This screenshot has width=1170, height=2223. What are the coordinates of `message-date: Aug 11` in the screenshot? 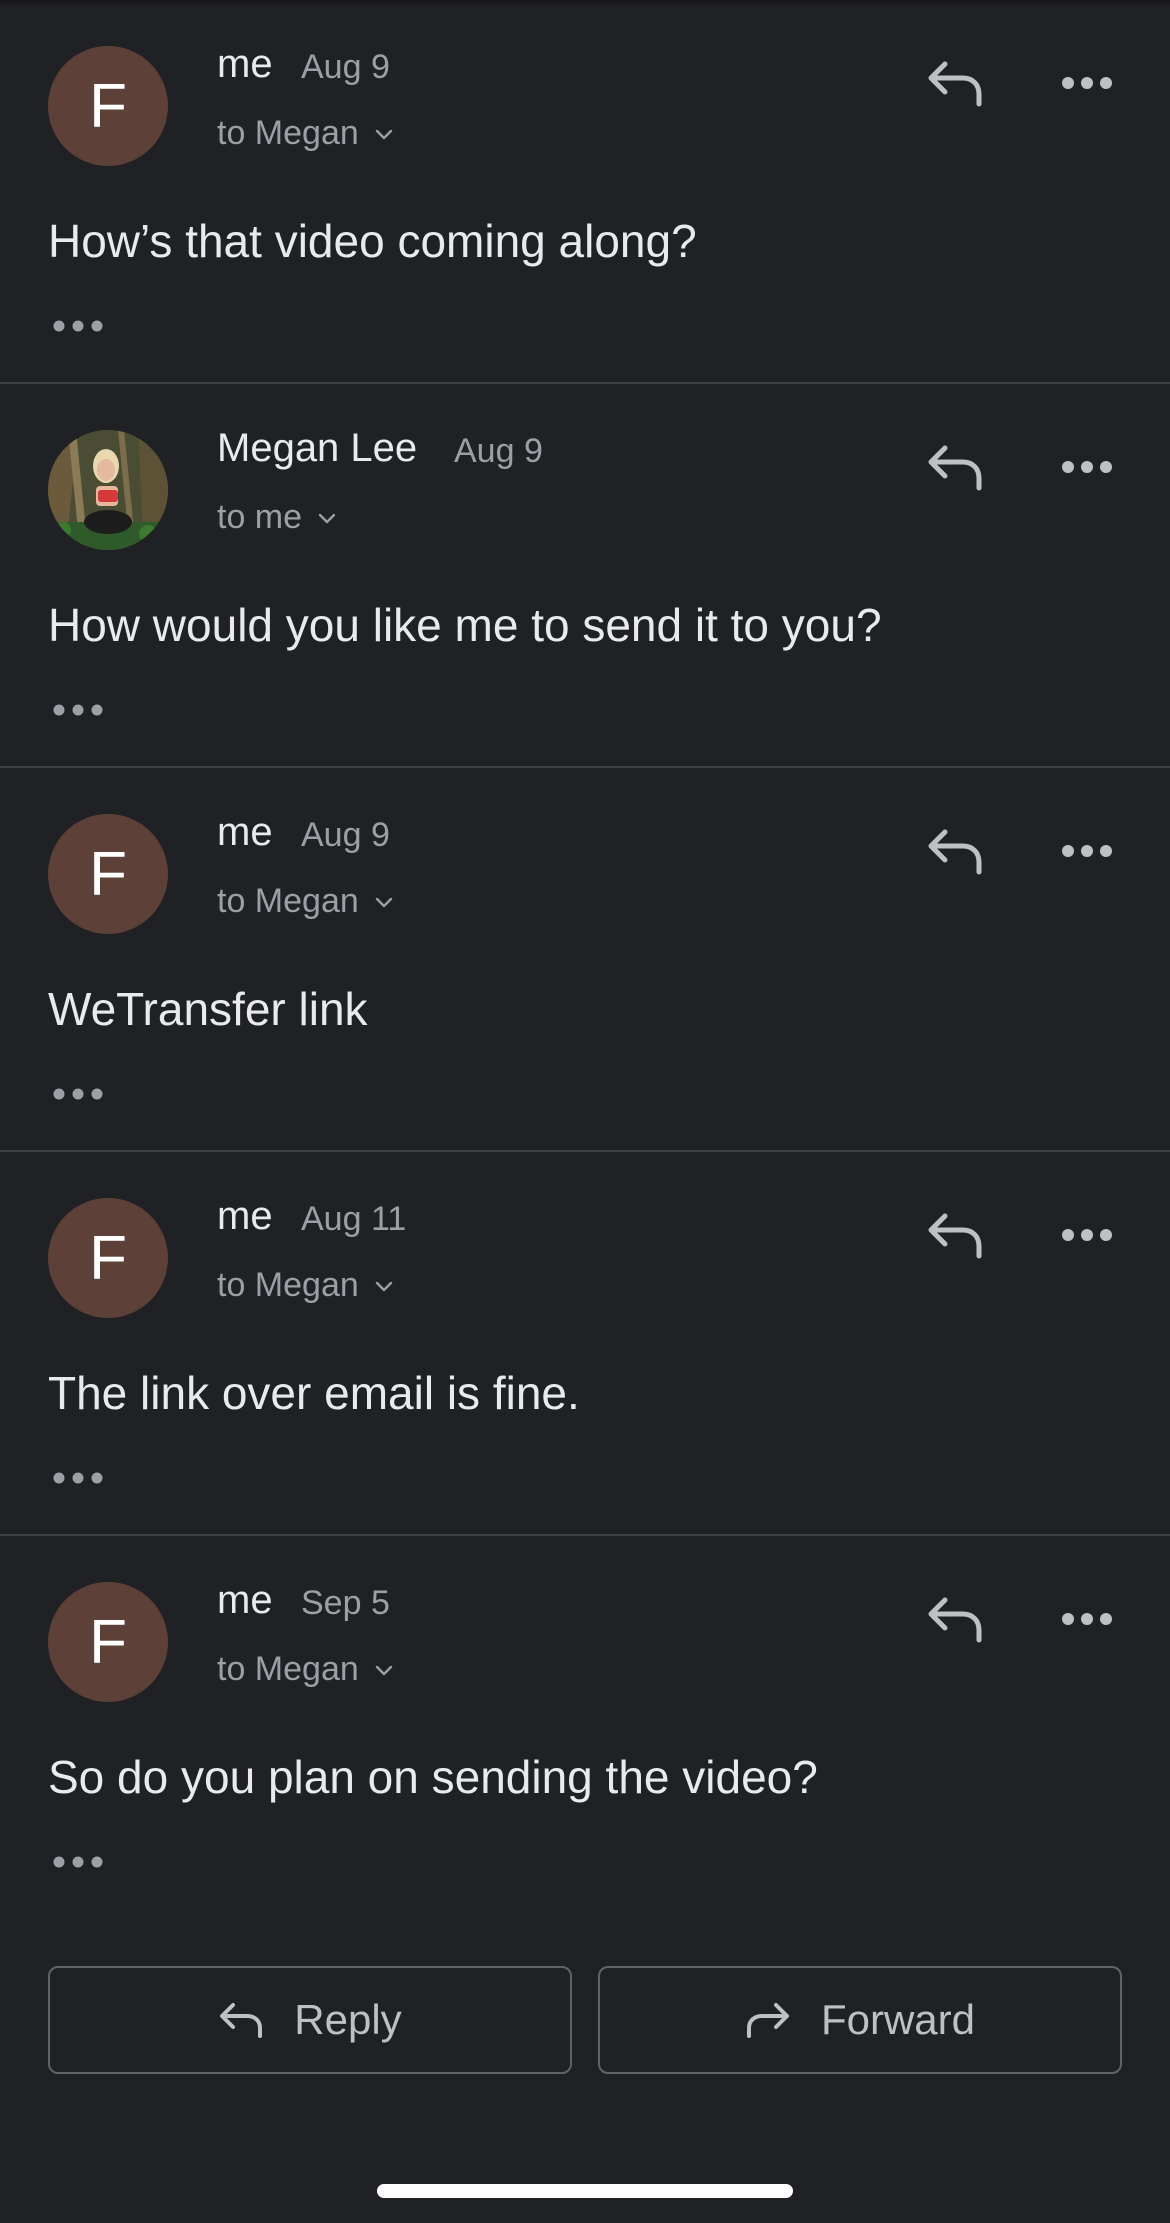 It's located at (354, 1219).